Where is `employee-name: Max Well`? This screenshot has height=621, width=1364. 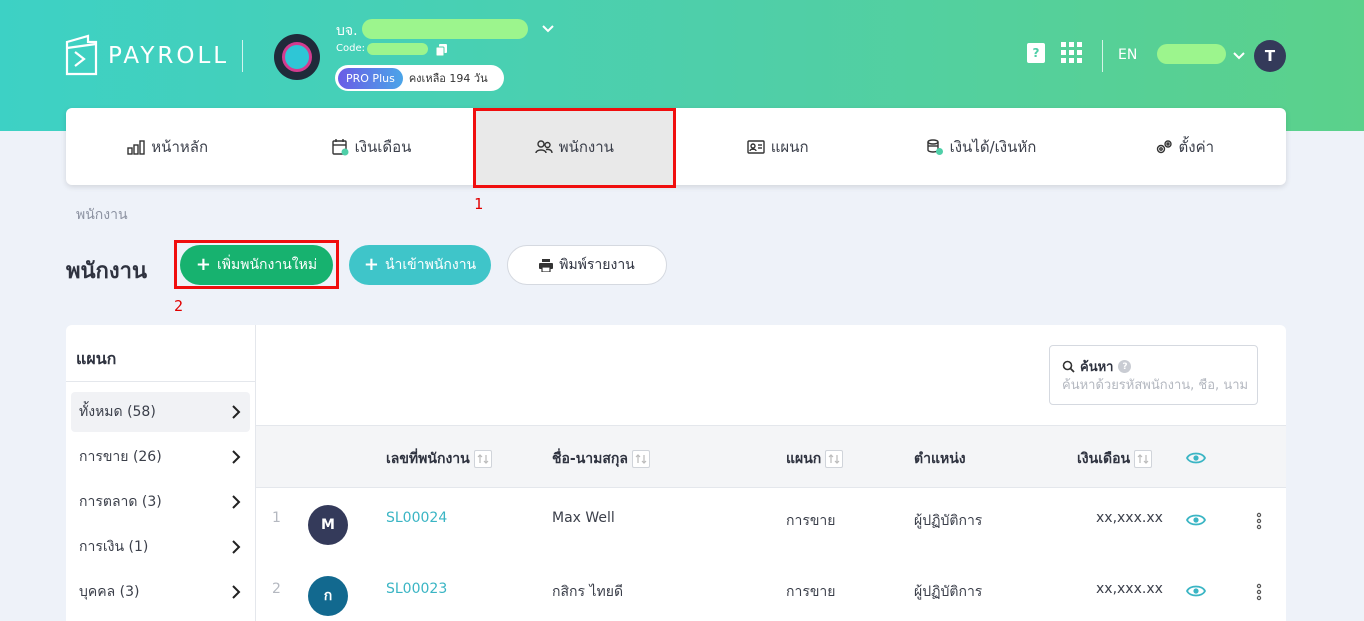 employee-name: Max Well is located at coordinates (583, 518).